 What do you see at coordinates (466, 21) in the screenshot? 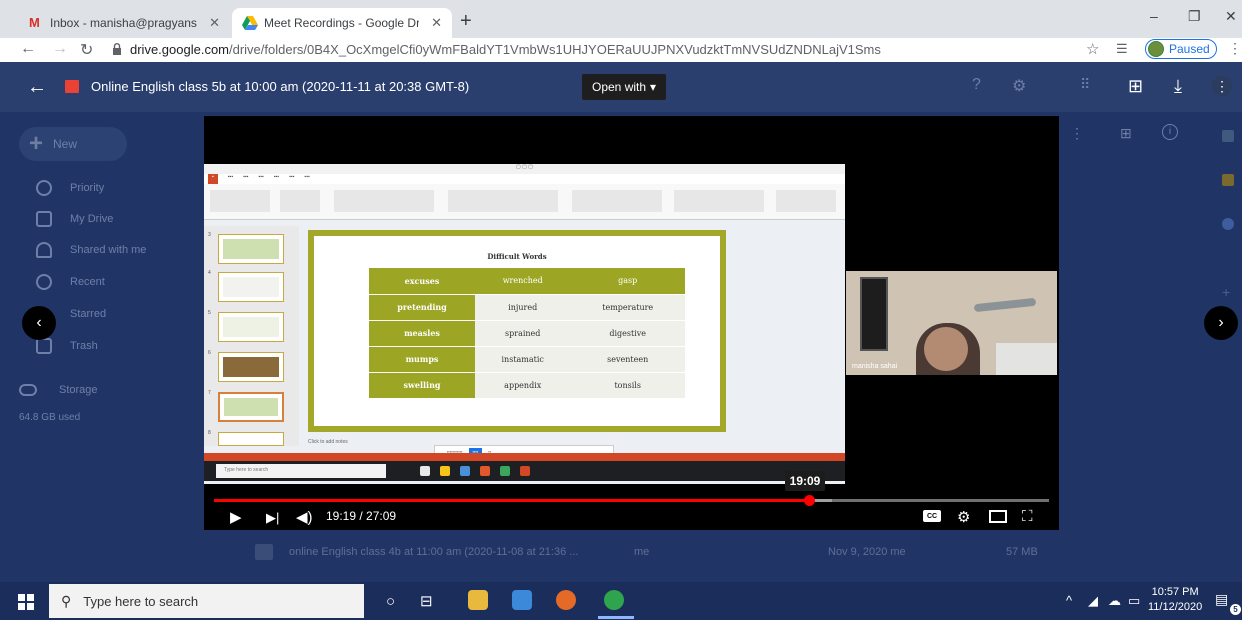
I see `new-tab-button: +` at bounding box center [466, 21].